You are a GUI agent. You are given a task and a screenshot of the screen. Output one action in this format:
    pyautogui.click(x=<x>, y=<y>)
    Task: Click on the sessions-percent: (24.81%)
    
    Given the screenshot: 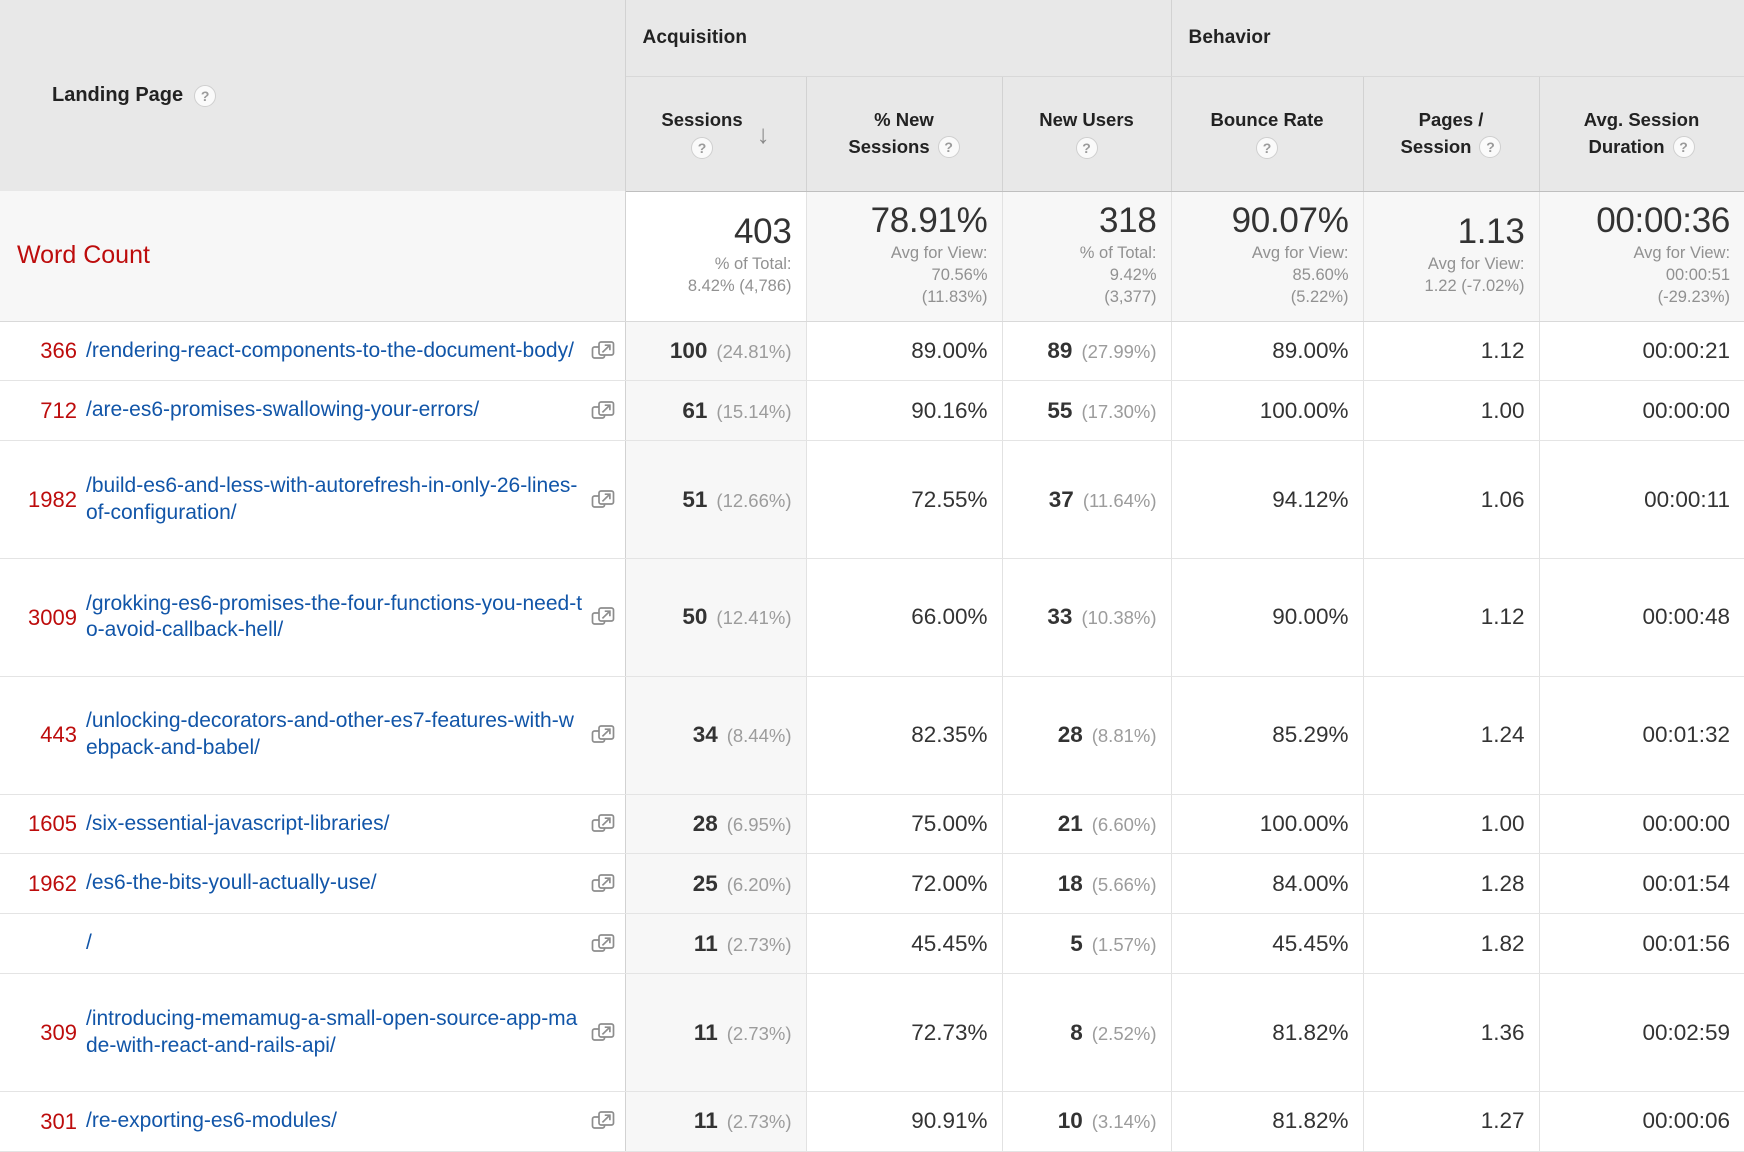 What is the action you would take?
    pyautogui.click(x=754, y=351)
    